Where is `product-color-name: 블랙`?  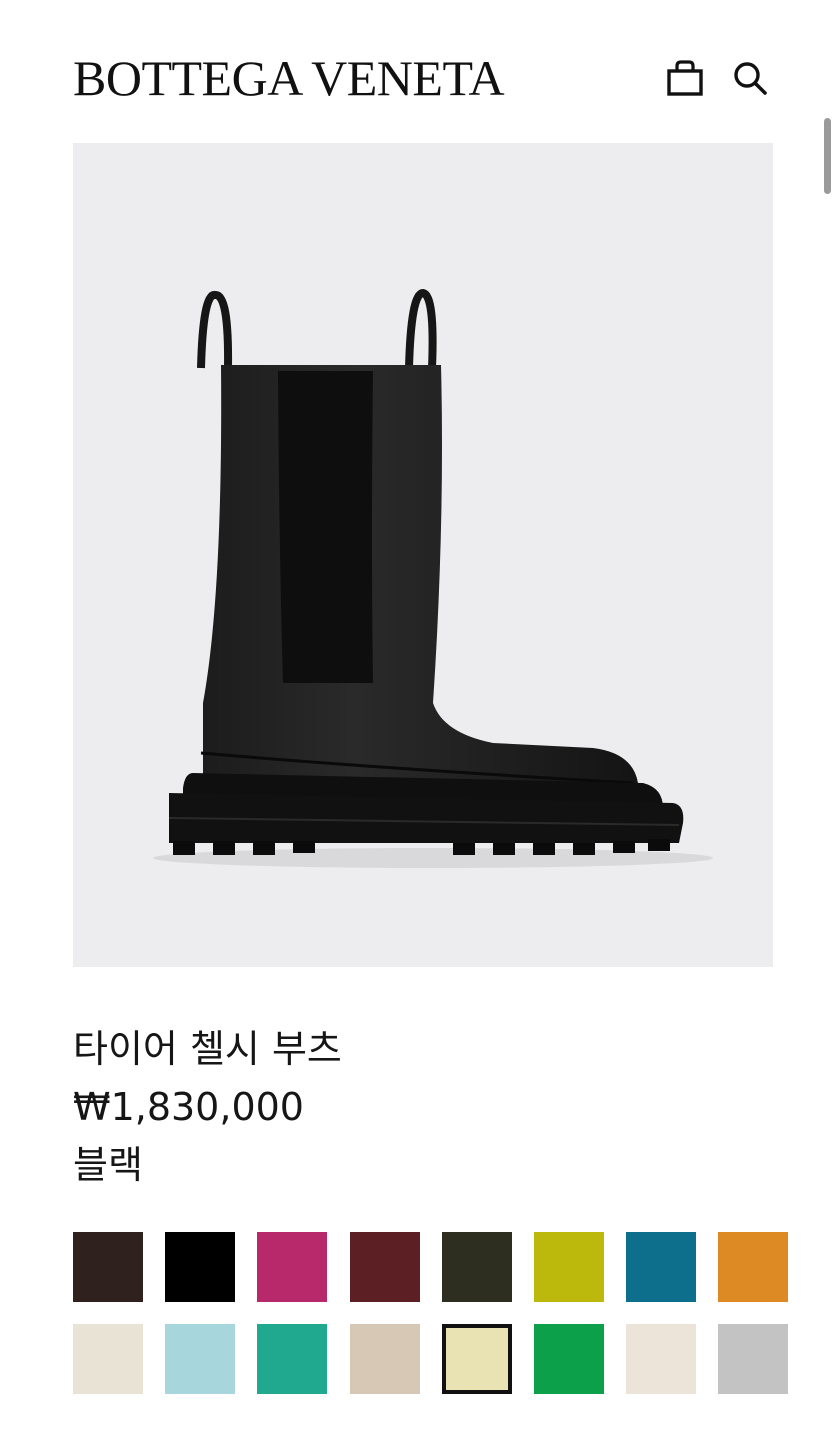 product-color-name: 블랙 is located at coordinates (108, 1165).